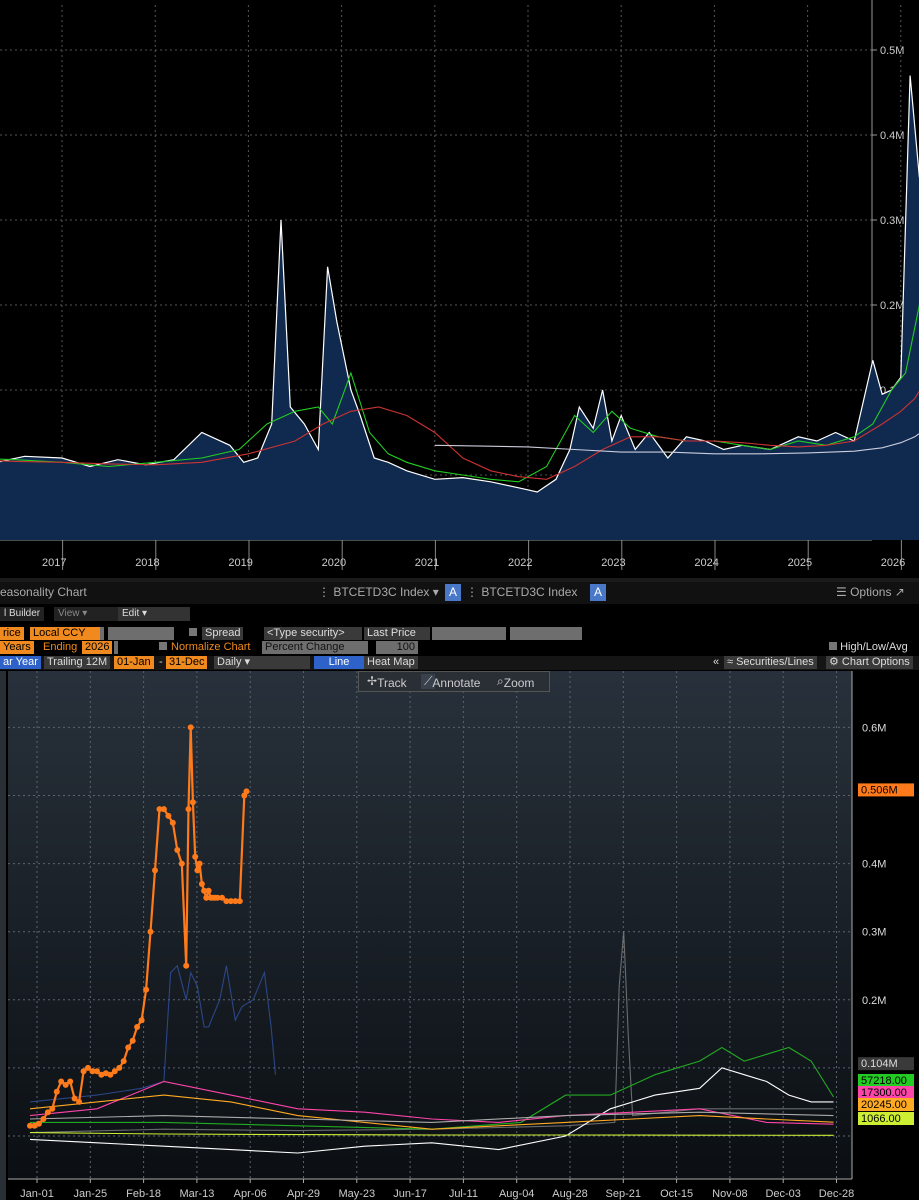 The width and height of the screenshot is (919, 1200). What do you see at coordinates (881, 1119) in the screenshot?
I see `value-label-text: 1066.00` at bounding box center [881, 1119].